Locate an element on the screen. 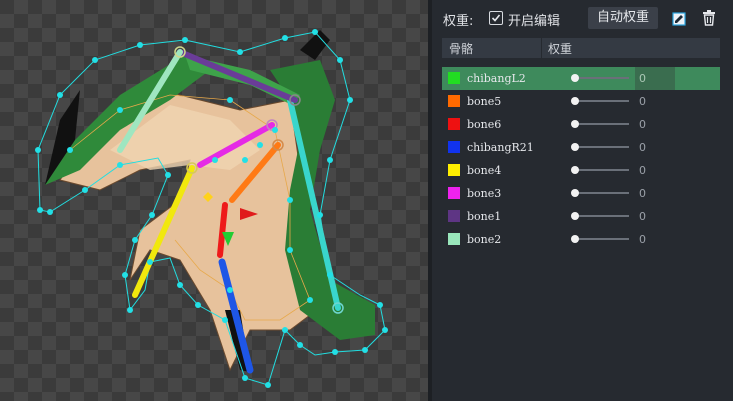 The height and width of the screenshot is (401, 733). bone-name: chibangL2 is located at coordinates (496, 78).